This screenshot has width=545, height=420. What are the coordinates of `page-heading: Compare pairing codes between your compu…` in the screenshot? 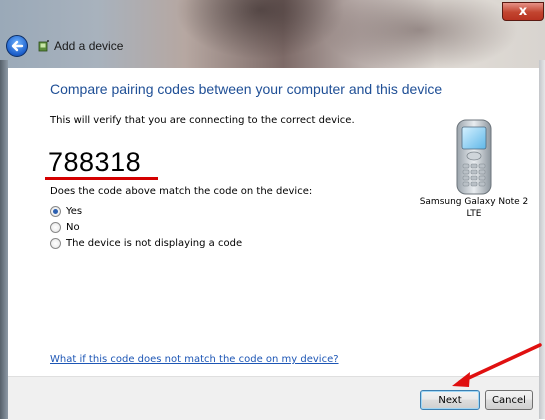 It's located at (246, 89).